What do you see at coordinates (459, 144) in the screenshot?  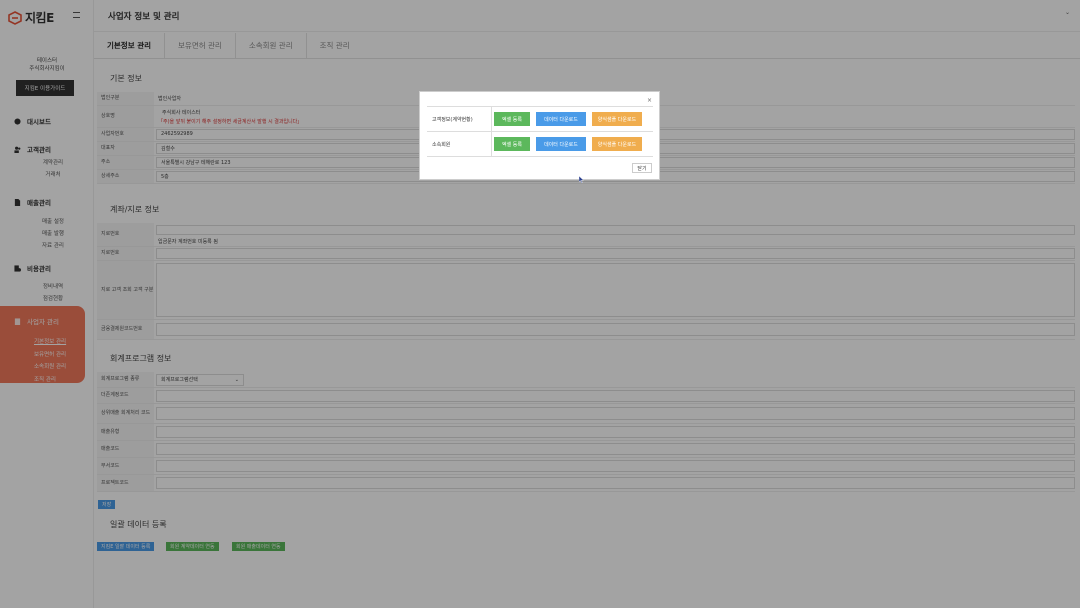 I see `modal-row-label: 소속회원` at bounding box center [459, 144].